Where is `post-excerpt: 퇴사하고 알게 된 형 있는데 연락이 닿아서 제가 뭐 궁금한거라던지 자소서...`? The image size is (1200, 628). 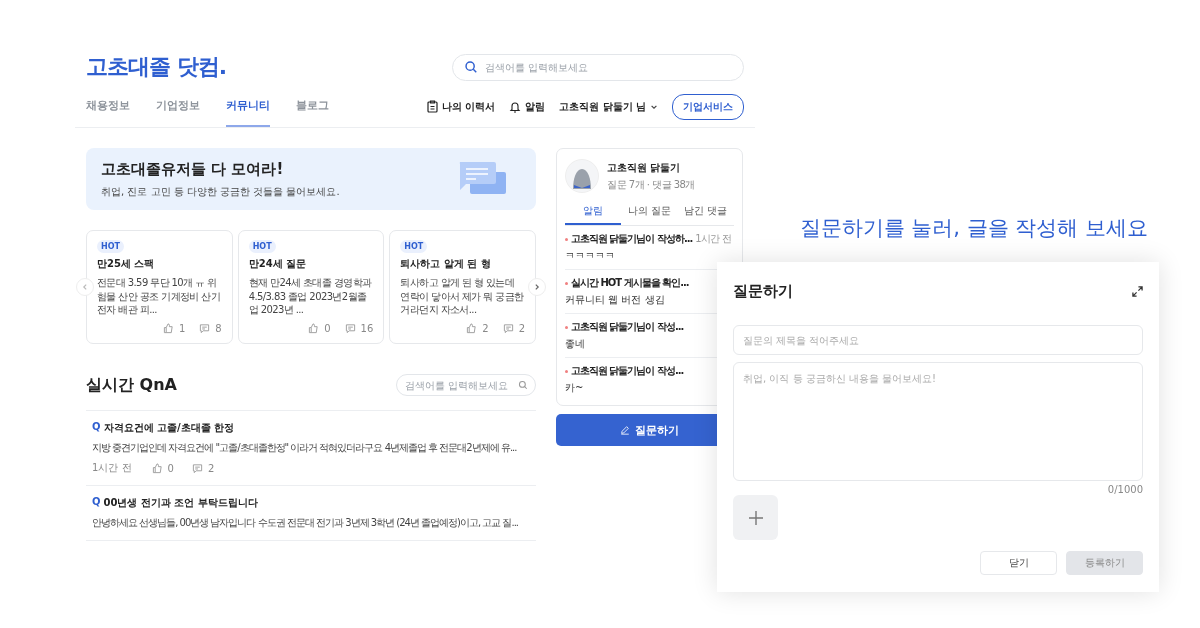
post-excerpt: 퇴사하고 알게 된 형 있는데 연락이 닿아서 제가 뭐 궁금한거라던지 자소서... is located at coordinates (462, 296).